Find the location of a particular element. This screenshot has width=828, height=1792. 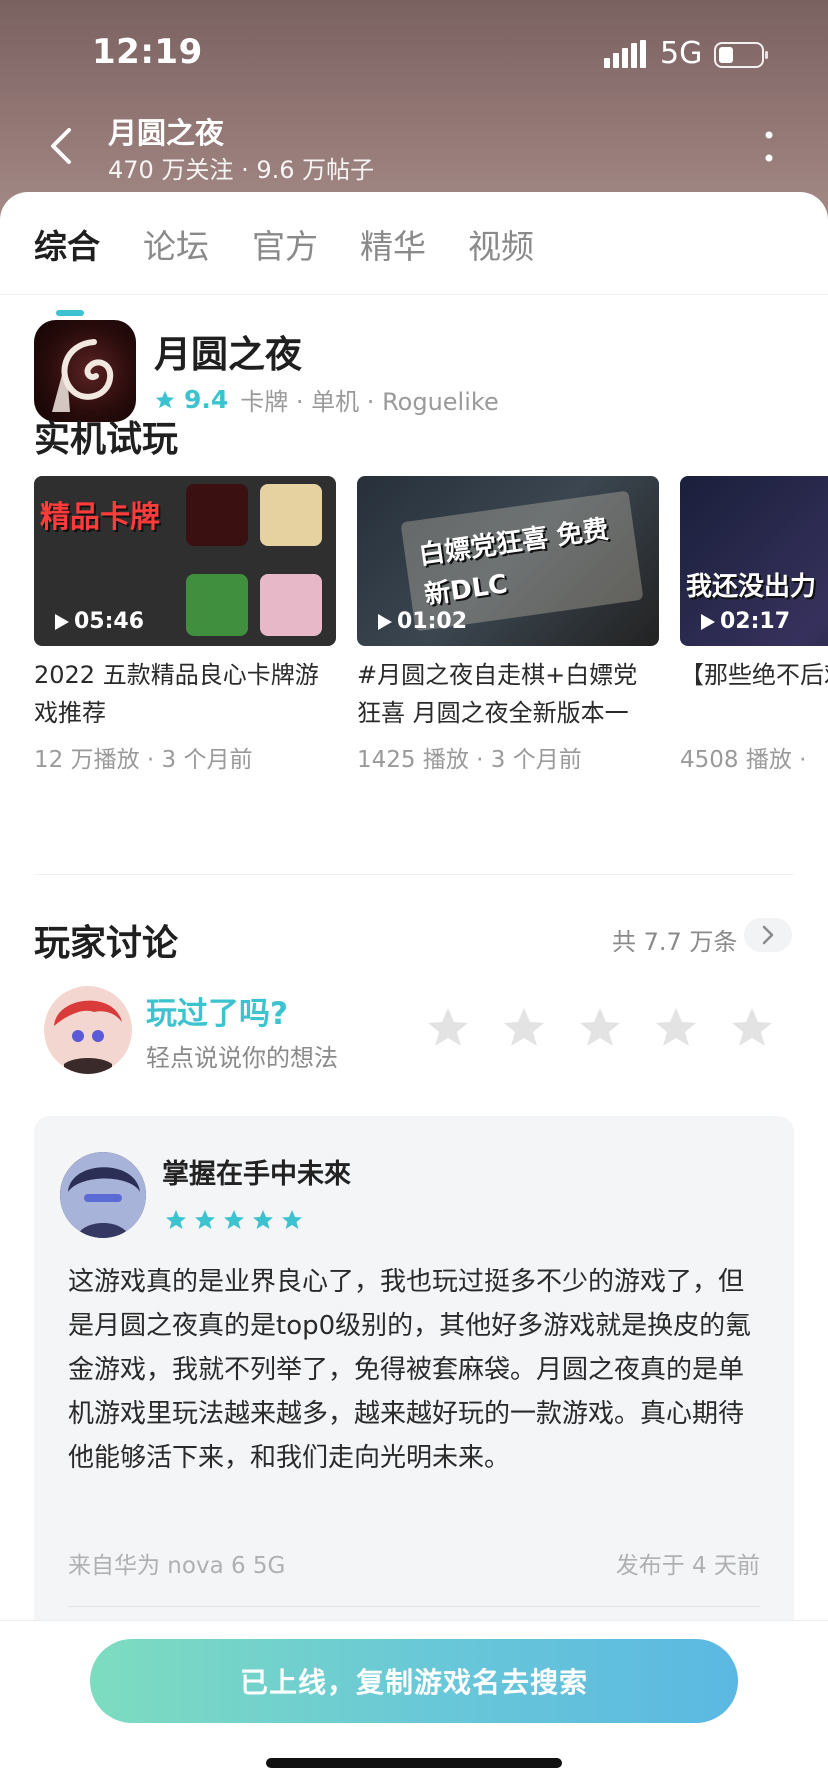

game-name: 月圆之夜 is located at coordinates (228, 354).